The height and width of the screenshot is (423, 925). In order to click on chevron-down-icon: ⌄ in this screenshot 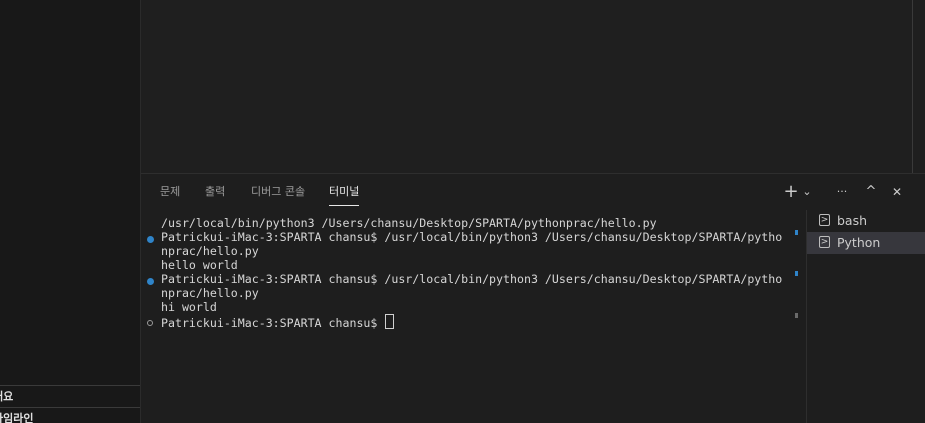, I will do `click(807, 191)`.